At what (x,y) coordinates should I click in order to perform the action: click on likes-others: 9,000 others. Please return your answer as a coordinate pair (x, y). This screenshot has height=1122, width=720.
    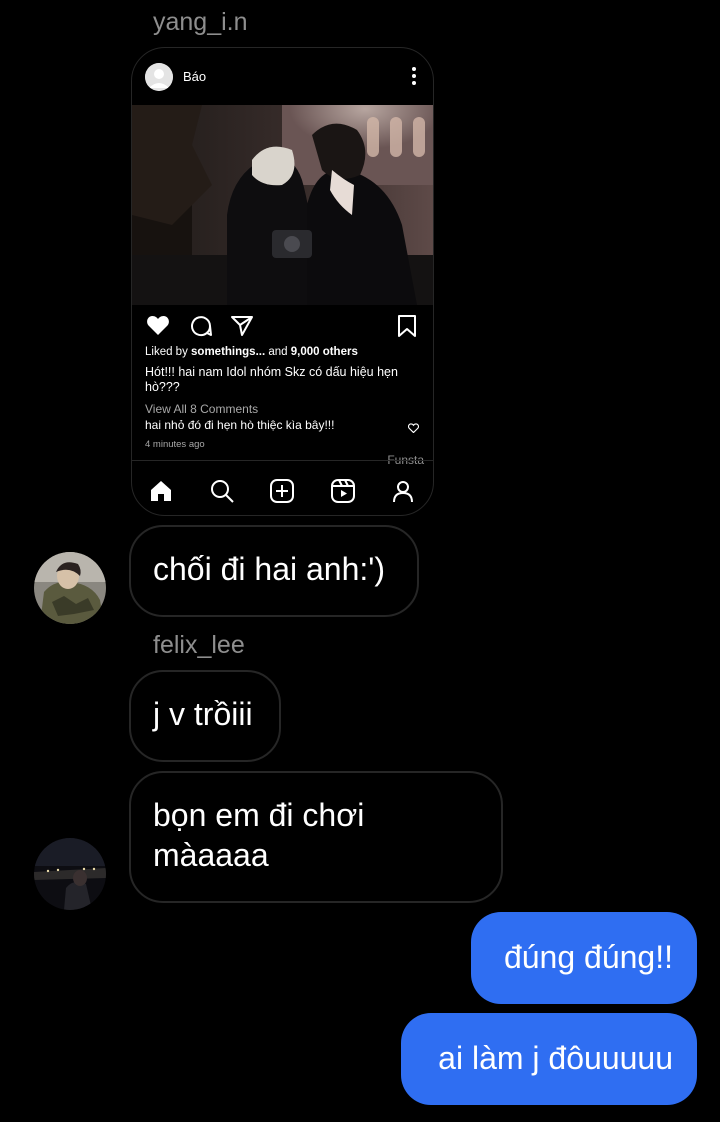
    Looking at the image, I should click on (324, 352).